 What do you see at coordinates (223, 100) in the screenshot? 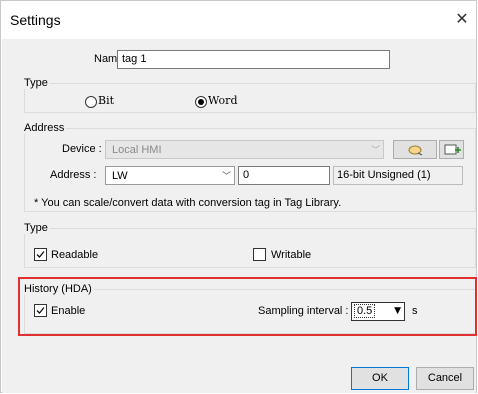
I see `word-radio-label: Word` at bounding box center [223, 100].